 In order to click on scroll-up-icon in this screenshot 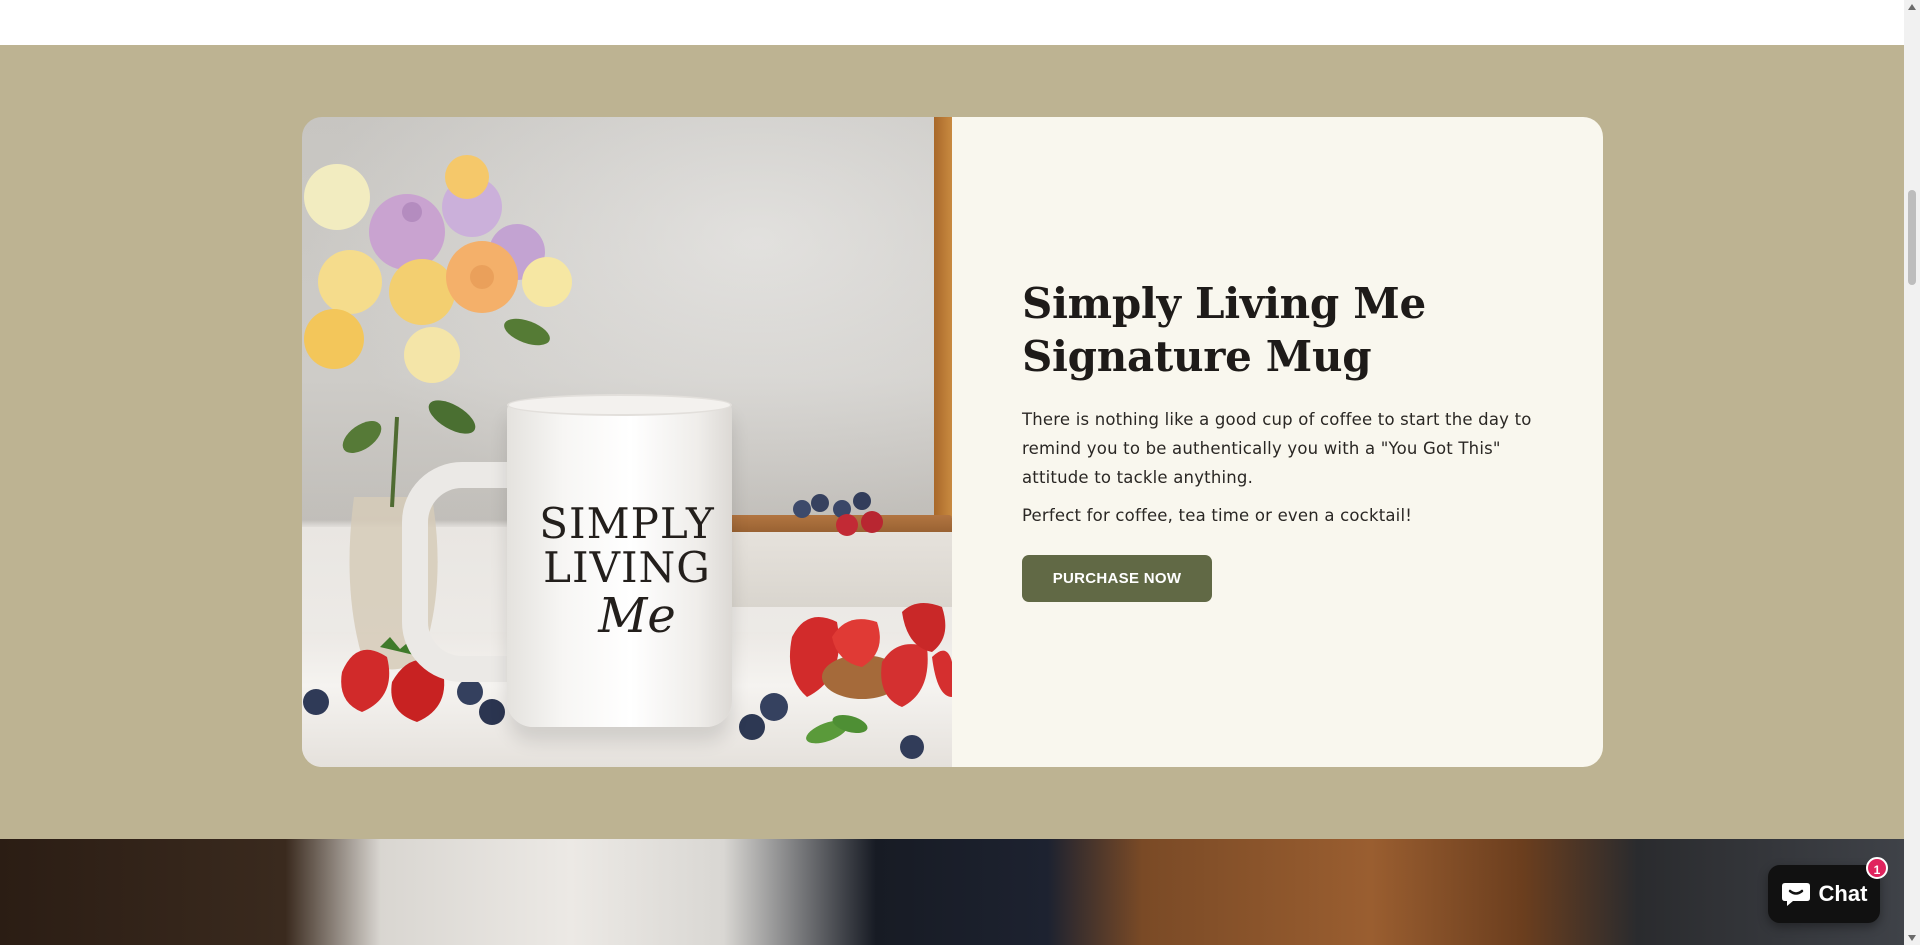, I will do `click(1912, 7)`.